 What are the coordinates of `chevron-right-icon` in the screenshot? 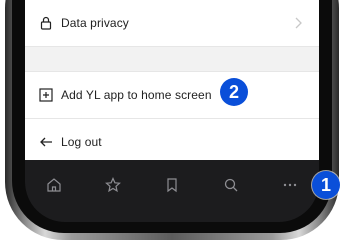 It's located at (298, 23).